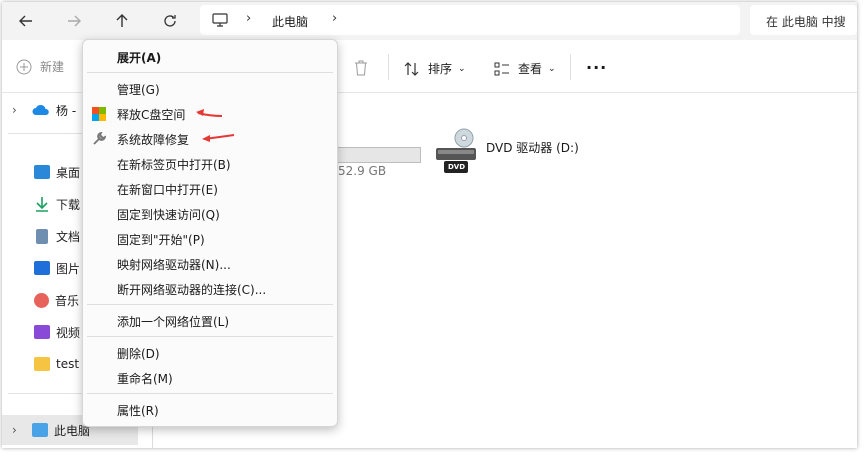 Image resolution: width=867 pixels, height=459 pixels. Describe the element at coordinates (530, 69) in the screenshot. I see `view-label: 查看` at that location.